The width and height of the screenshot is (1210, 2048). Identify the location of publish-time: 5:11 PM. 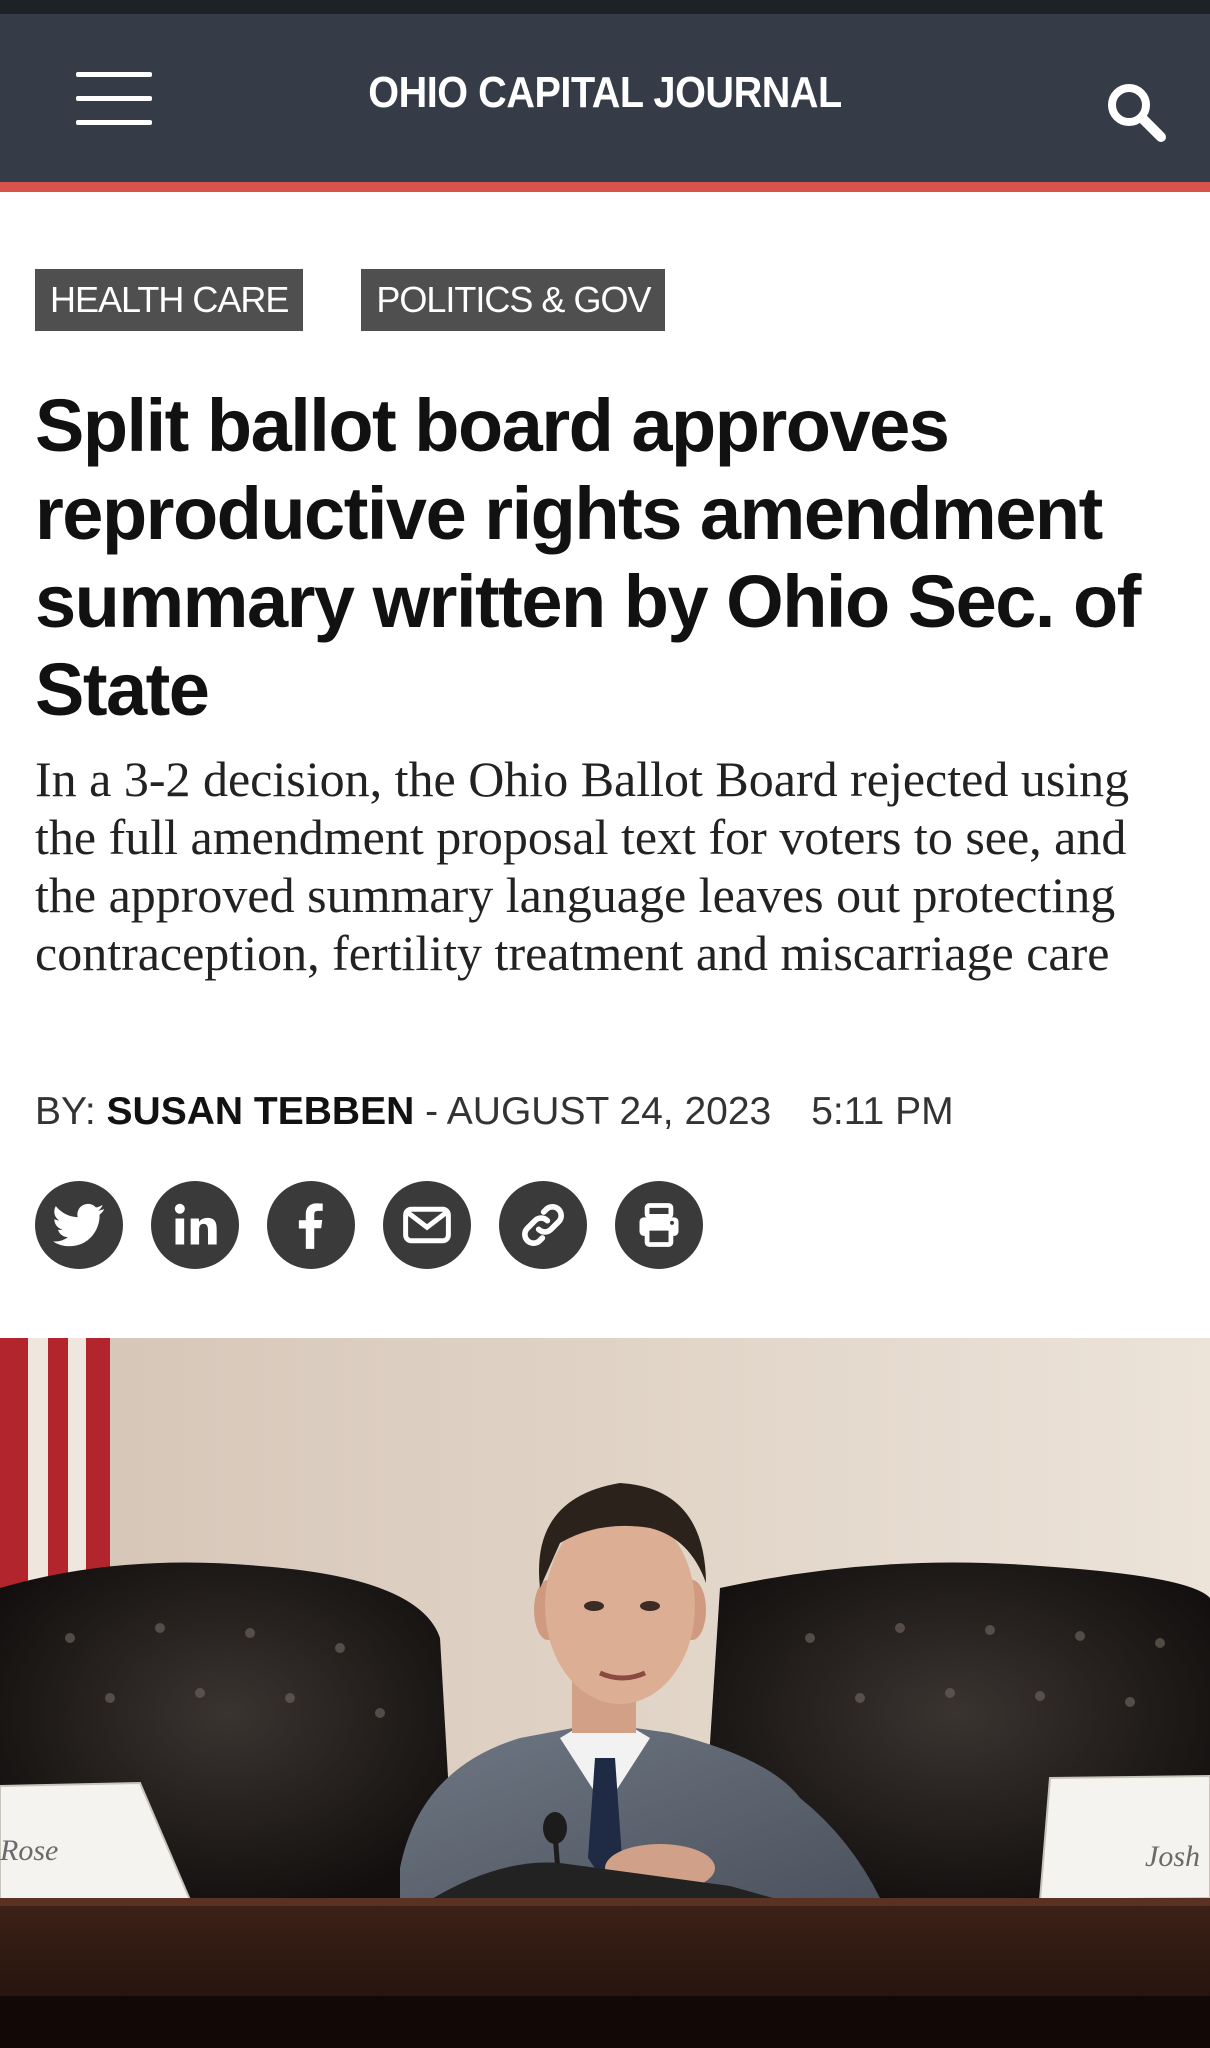
(882, 1111).